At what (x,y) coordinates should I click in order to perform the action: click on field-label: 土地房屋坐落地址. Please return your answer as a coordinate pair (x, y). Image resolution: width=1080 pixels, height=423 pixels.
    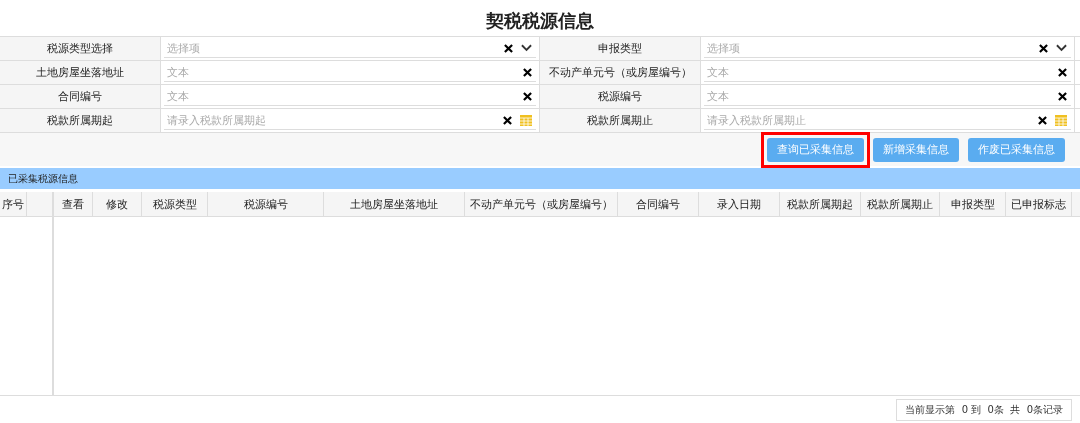
    Looking at the image, I should click on (80, 72).